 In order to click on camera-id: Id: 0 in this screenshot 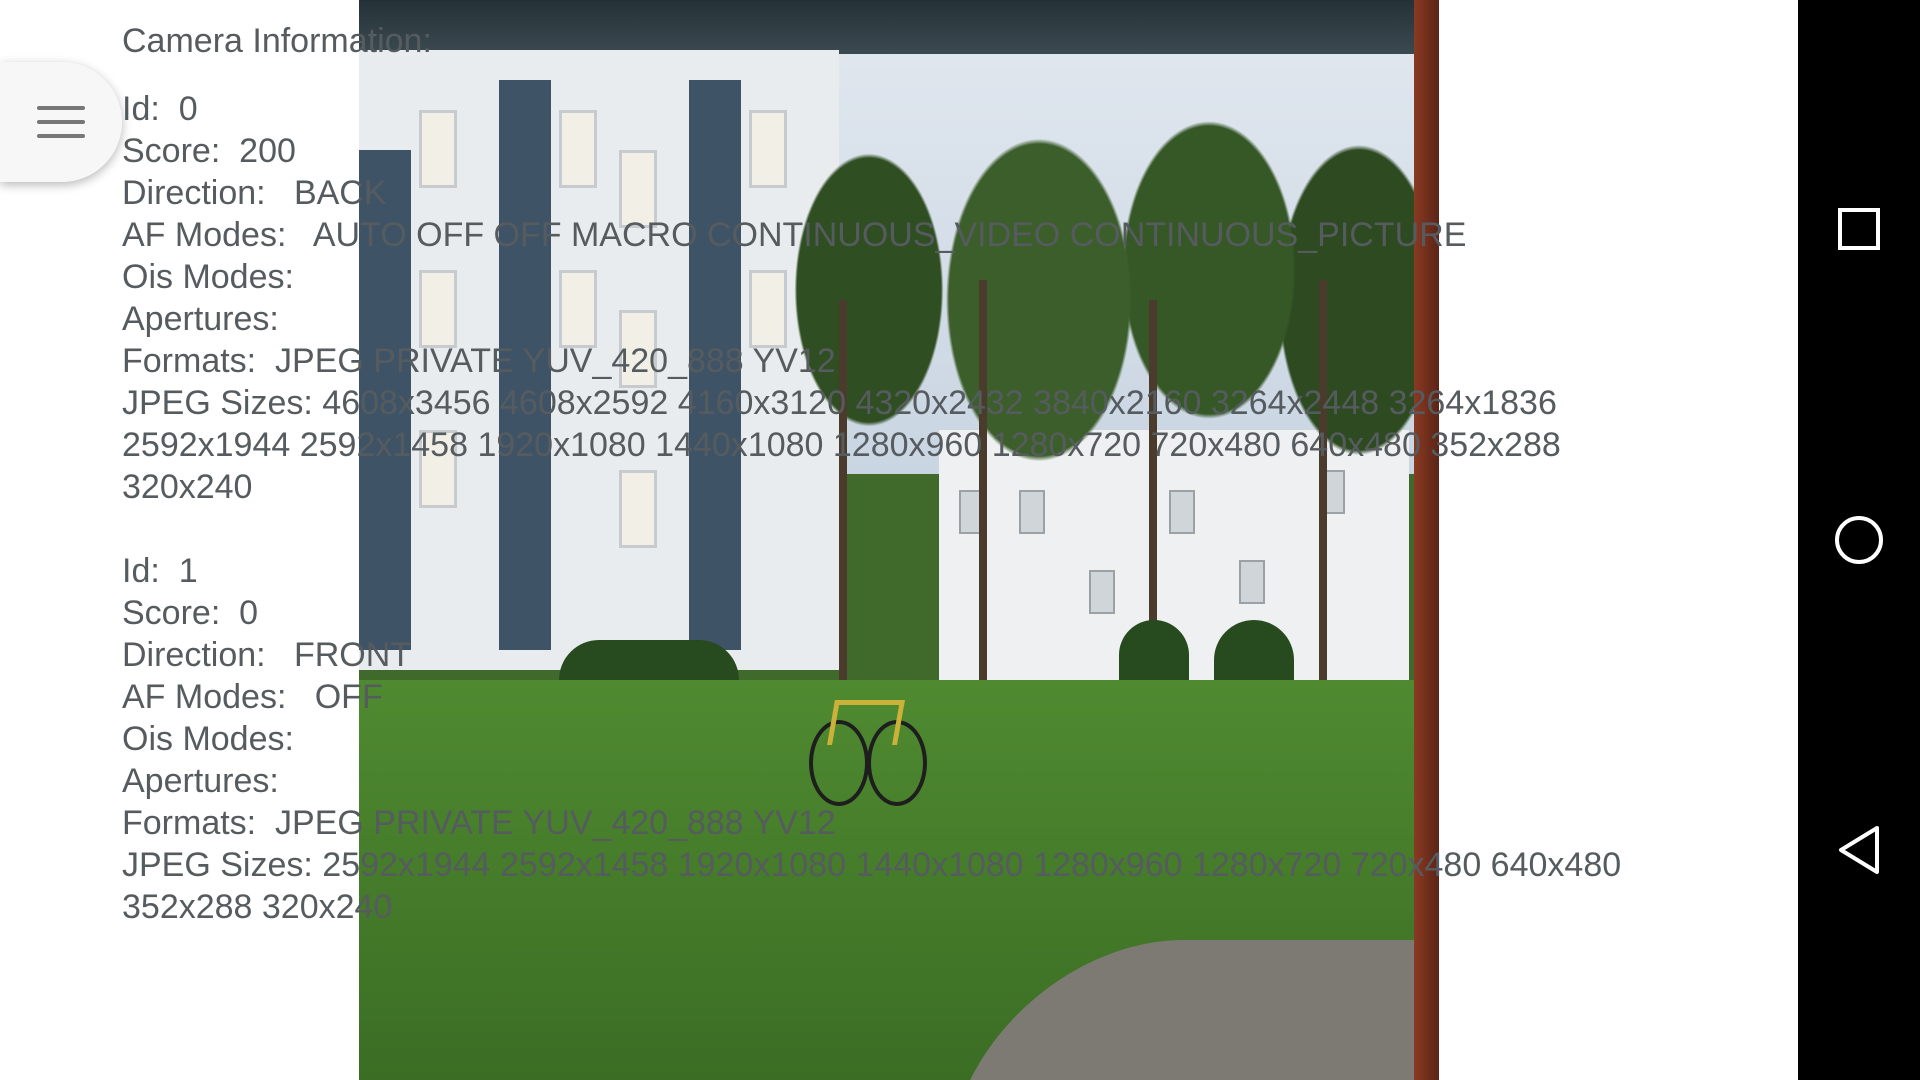, I will do `click(160, 109)`.